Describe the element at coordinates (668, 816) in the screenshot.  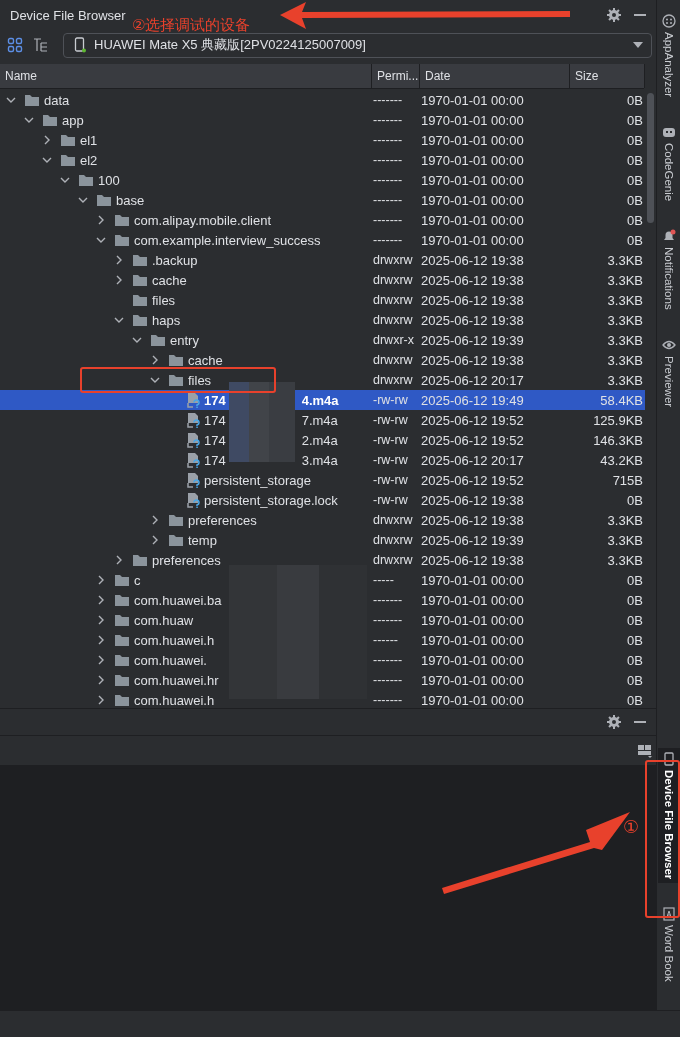
I see `sidebar-tab: Device File Browser` at that location.